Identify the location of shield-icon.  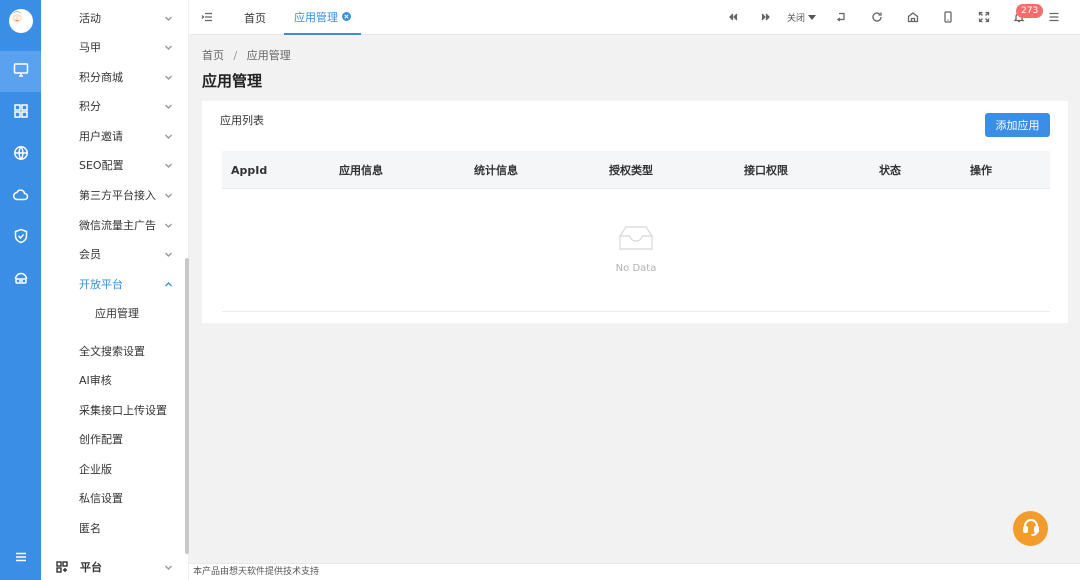
(21, 237).